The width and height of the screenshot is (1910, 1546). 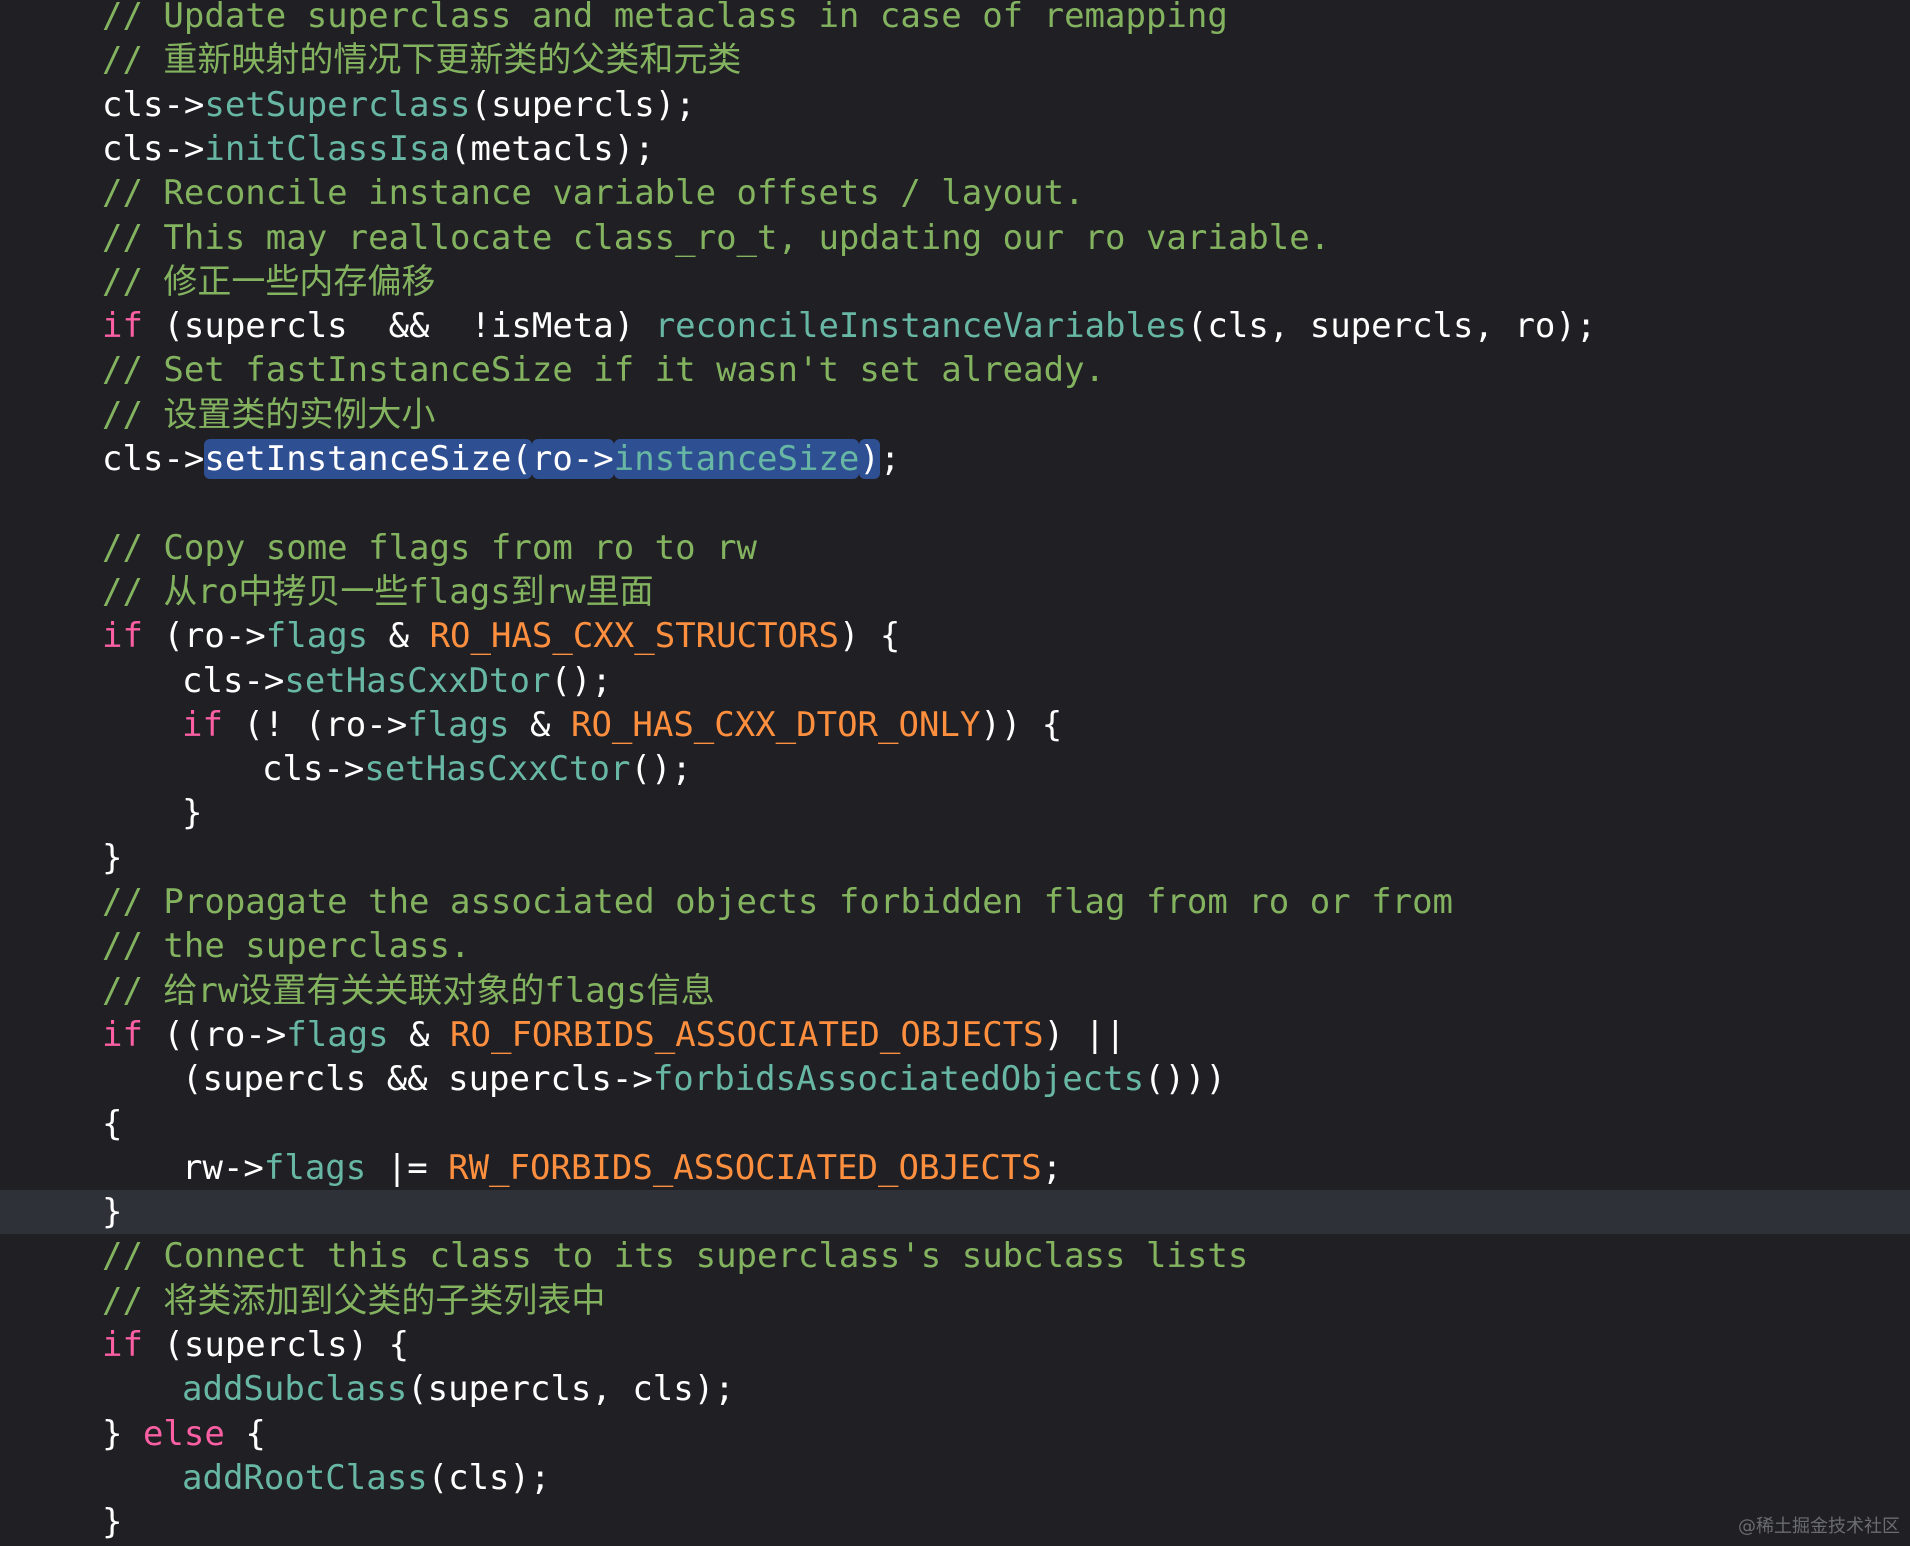 I want to click on code-text: addRootClass(cls);, so click(x=366, y=1478).